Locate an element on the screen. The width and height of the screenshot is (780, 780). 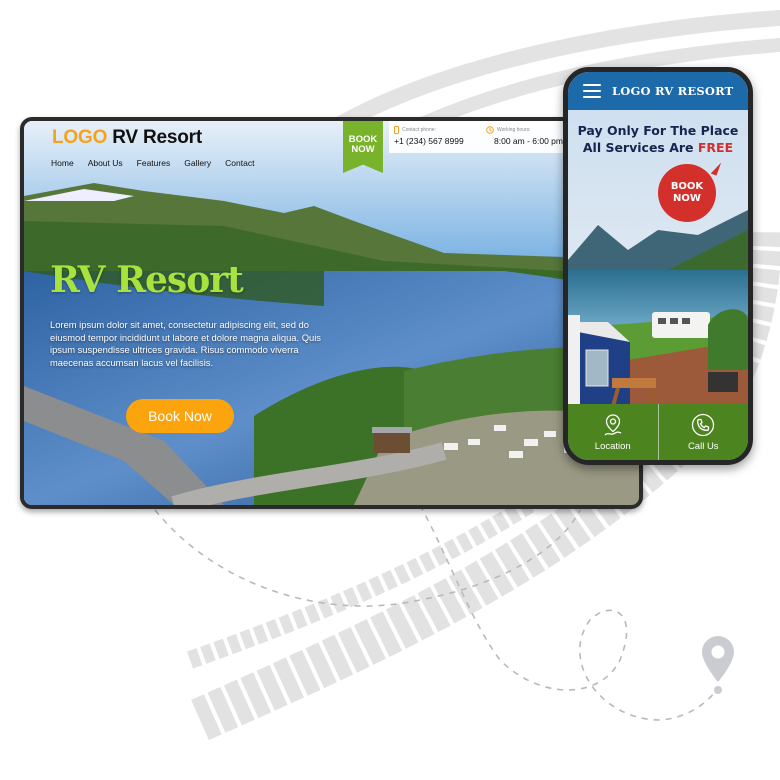
call-us-button: Call Us is located at coordinates (703, 432).